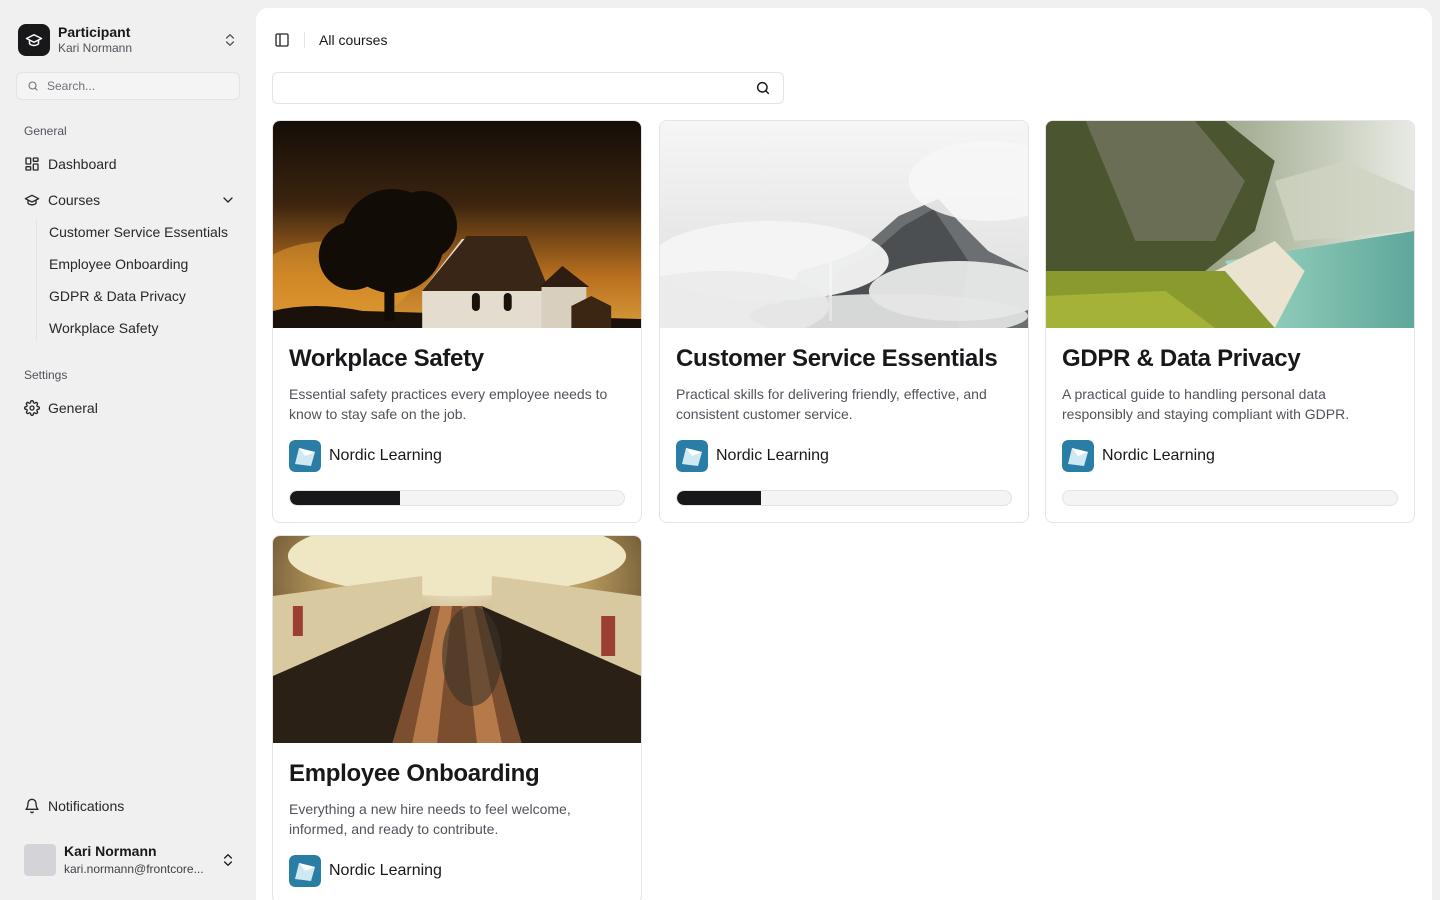  What do you see at coordinates (95, 48) in the screenshot?
I see `org-user: Kari Normann` at bounding box center [95, 48].